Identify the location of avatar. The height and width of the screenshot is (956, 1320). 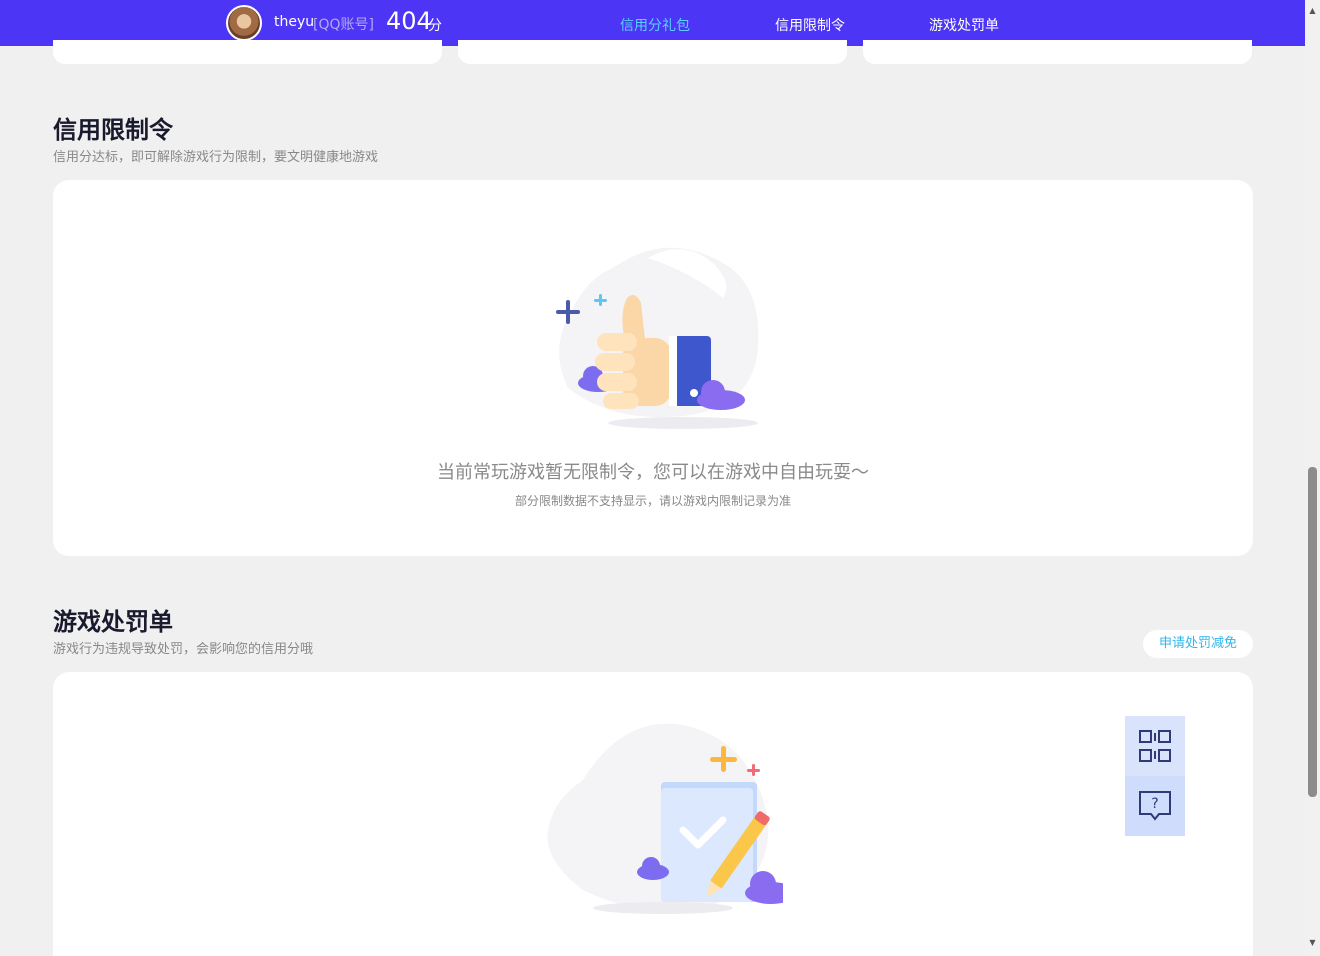
(244, 23).